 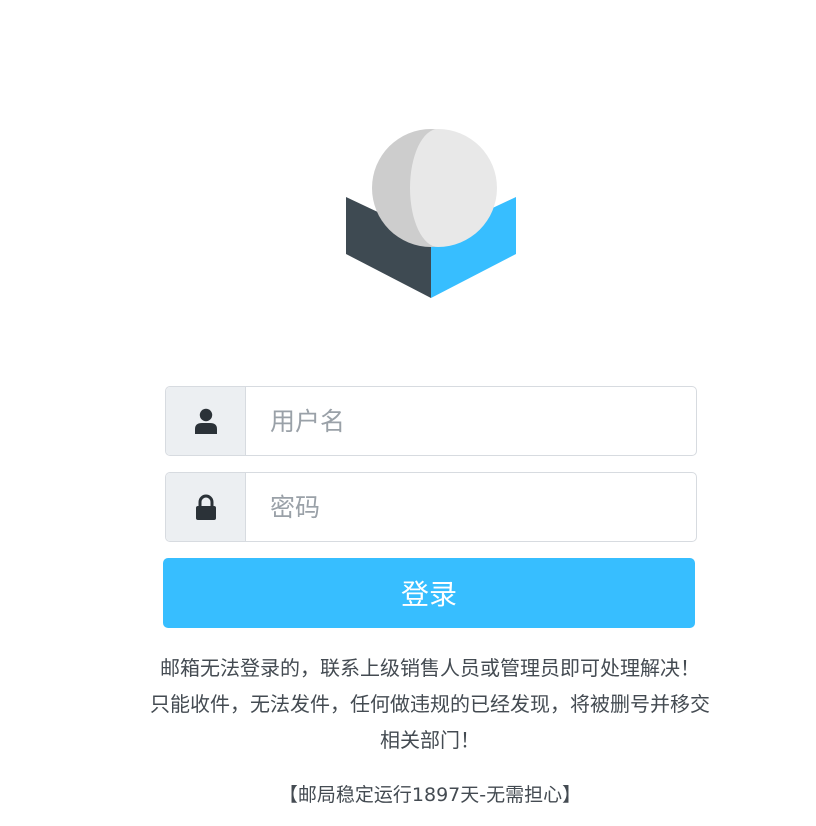 What do you see at coordinates (471, 507) in the screenshot?
I see `password-input` at bounding box center [471, 507].